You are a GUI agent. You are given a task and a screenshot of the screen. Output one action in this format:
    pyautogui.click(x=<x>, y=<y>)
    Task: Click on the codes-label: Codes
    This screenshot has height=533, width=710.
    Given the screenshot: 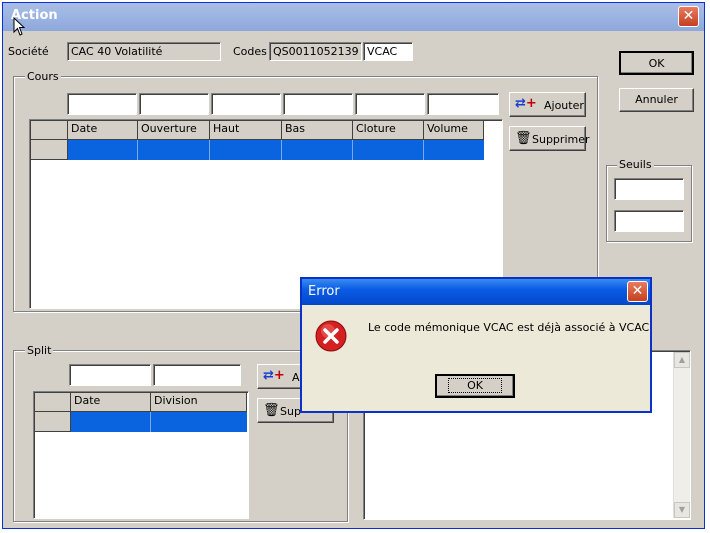 What is the action you would take?
    pyautogui.click(x=250, y=51)
    